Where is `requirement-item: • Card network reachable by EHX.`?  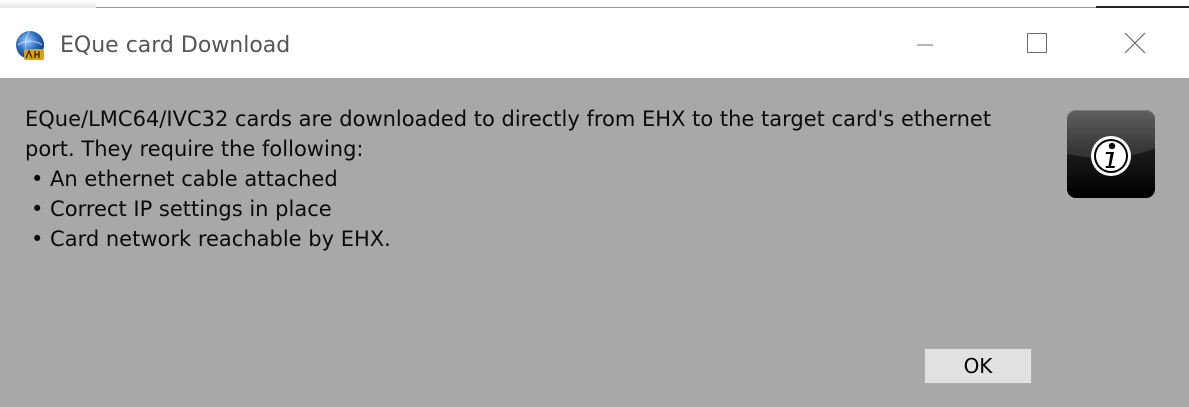
requirement-item: • Card network reachable by EHX. is located at coordinates (211, 239).